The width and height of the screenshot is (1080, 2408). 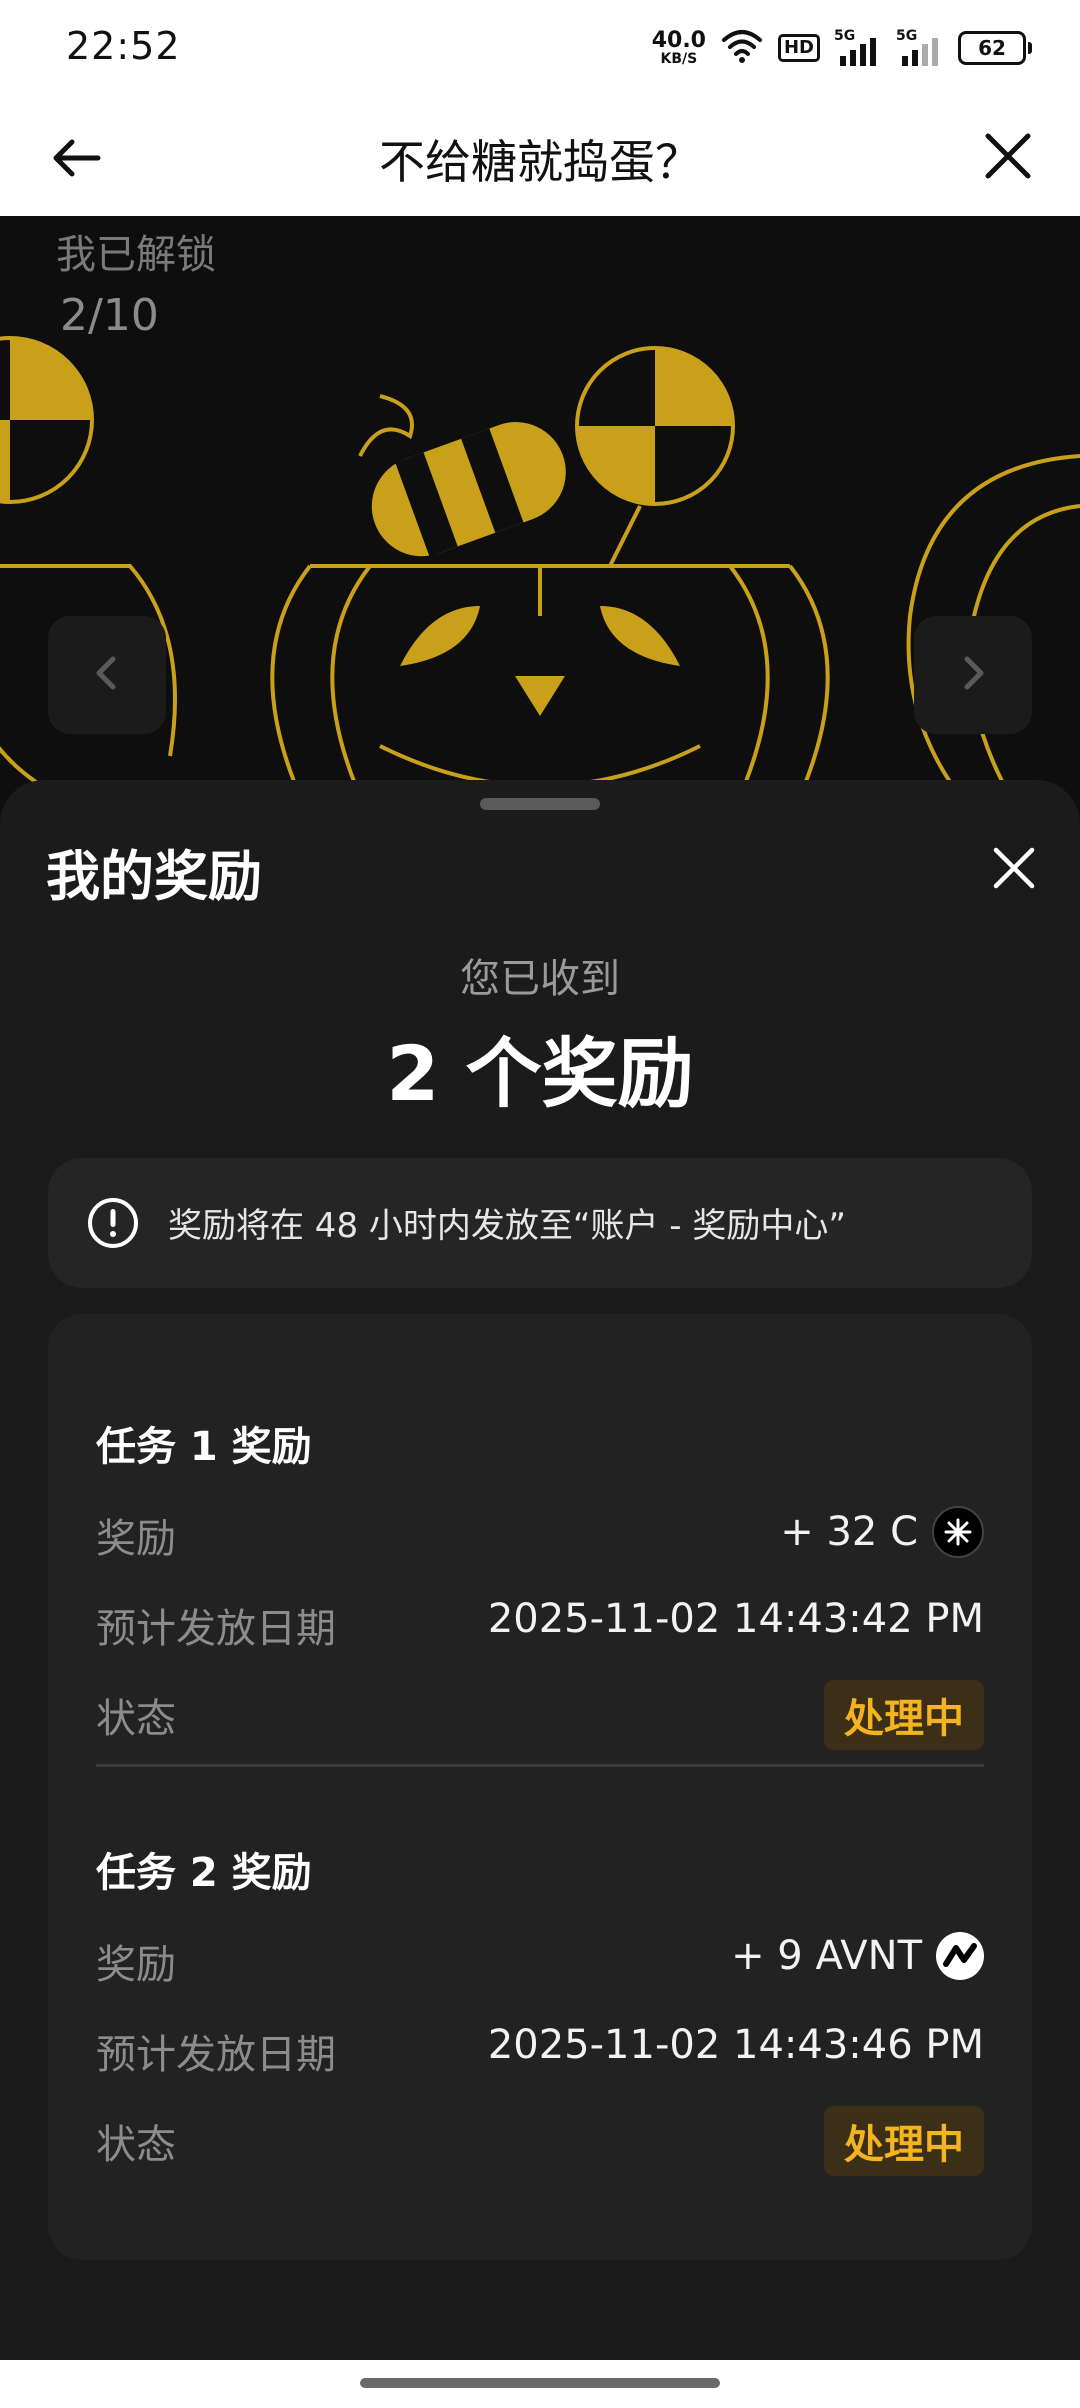 What do you see at coordinates (849, 1532) in the screenshot?
I see `reward-amount: + 32 C` at bounding box center [849, 1532].